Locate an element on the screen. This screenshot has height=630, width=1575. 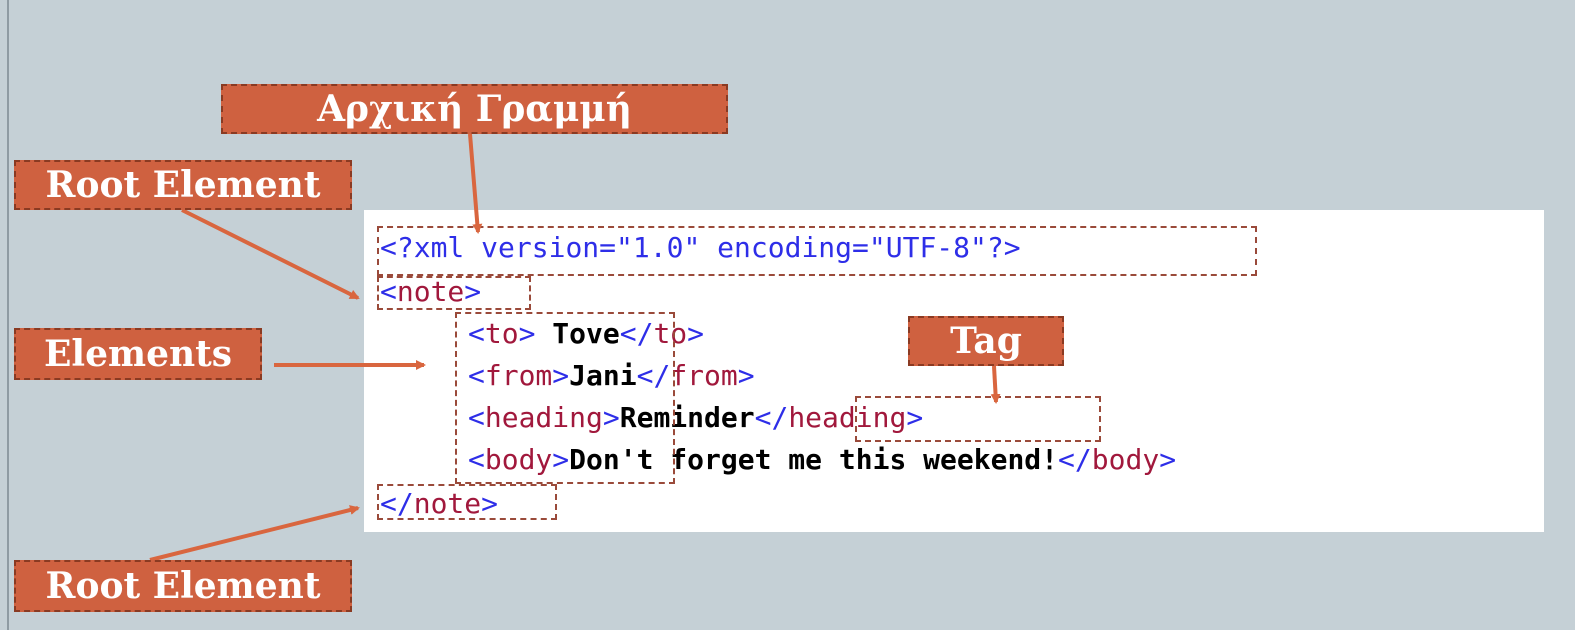
root-bottom-arrow is located at coordinates (254, 533).